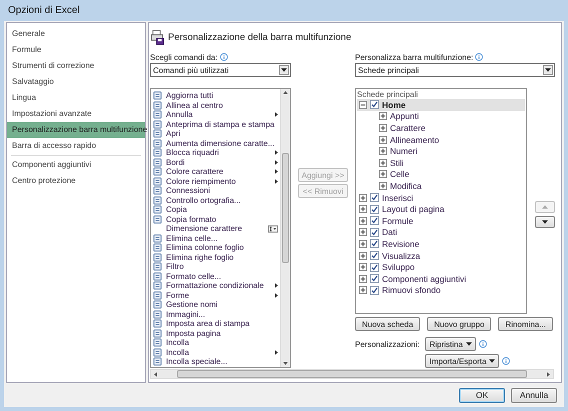 The width and height of the screenshot is (568, 411). I want to click on ribbon-dropdown: Schede principali, so click(455, 70).